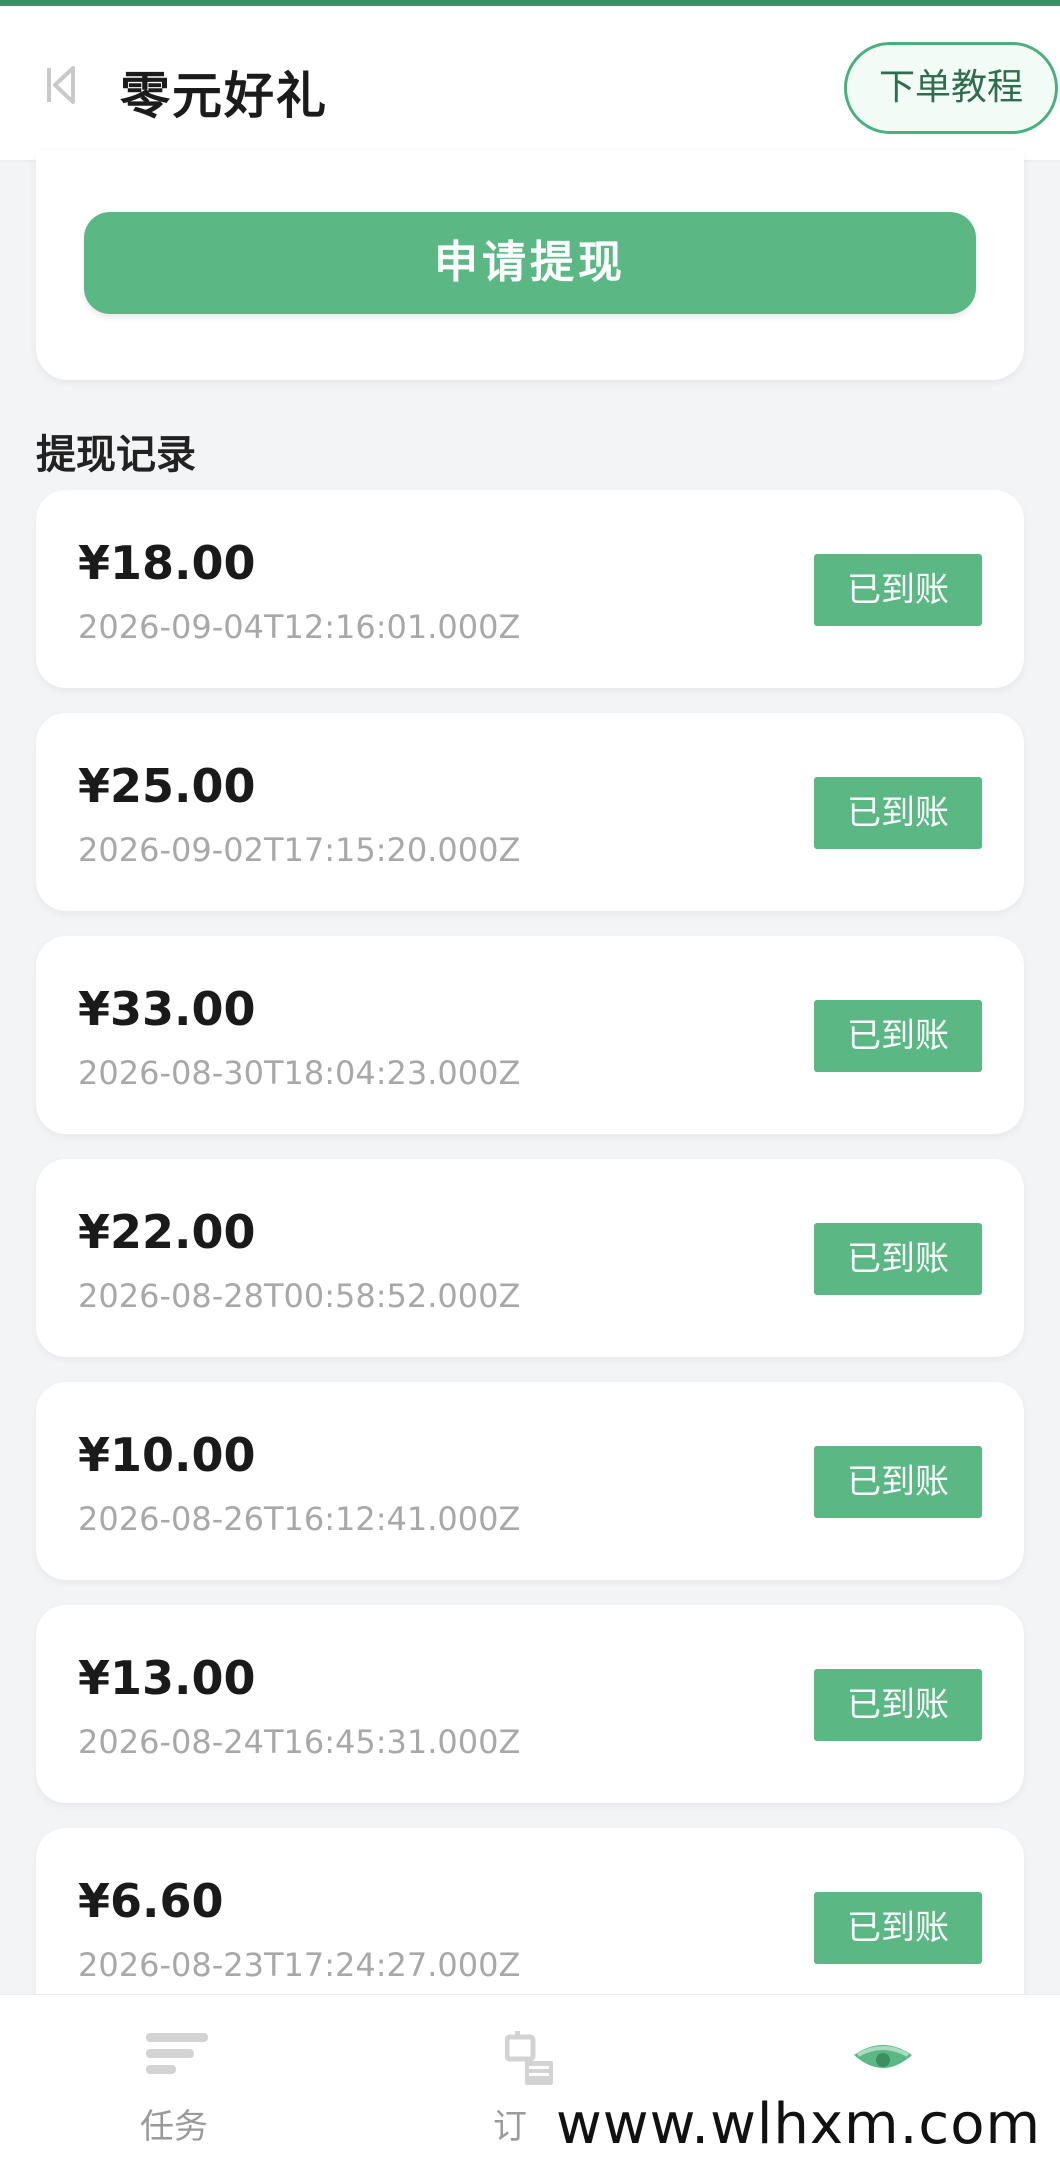 This screenshot has width=1060, height=2161. Describe the element at coordinates (799, 2124) in the screenshot. I see `watermark-text: www.wlhxm.com` at that location.